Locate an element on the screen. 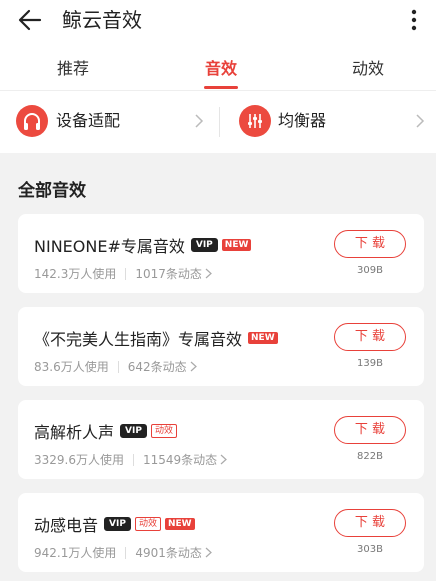 This screenshot has height=581, width=436. post-count-link: 1017条动态 is located at coordinates (168, 273).